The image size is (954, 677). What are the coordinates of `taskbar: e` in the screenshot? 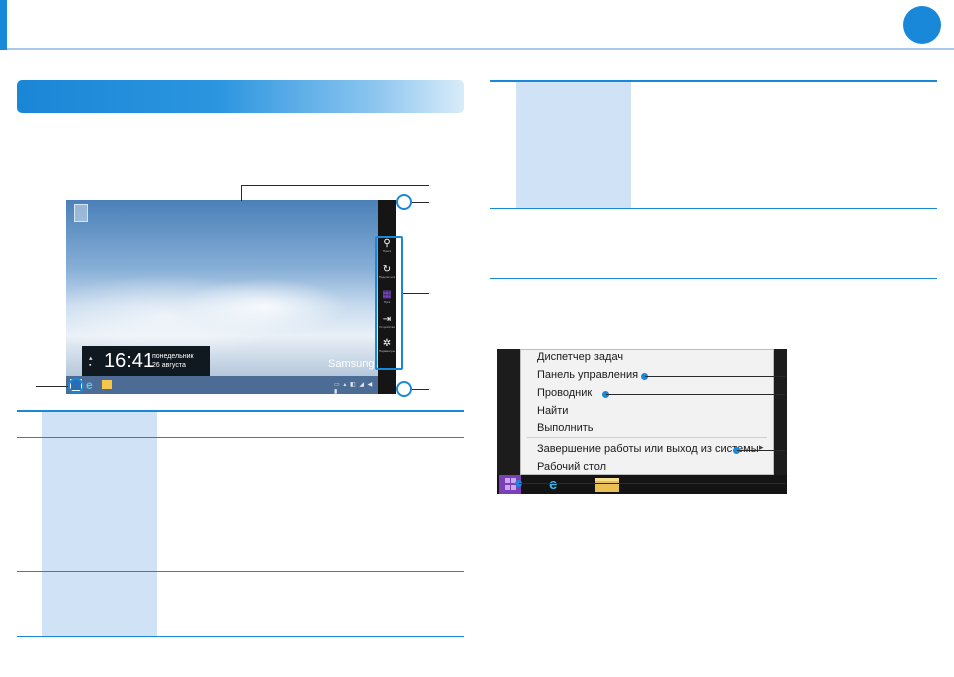 It's located at (642, 484).